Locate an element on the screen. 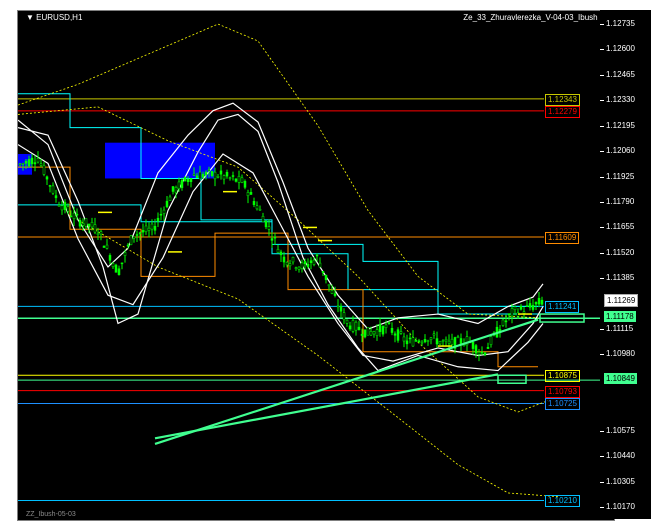  dropdown-arrow-icon: ▼ is located at coordinates (30, 17).